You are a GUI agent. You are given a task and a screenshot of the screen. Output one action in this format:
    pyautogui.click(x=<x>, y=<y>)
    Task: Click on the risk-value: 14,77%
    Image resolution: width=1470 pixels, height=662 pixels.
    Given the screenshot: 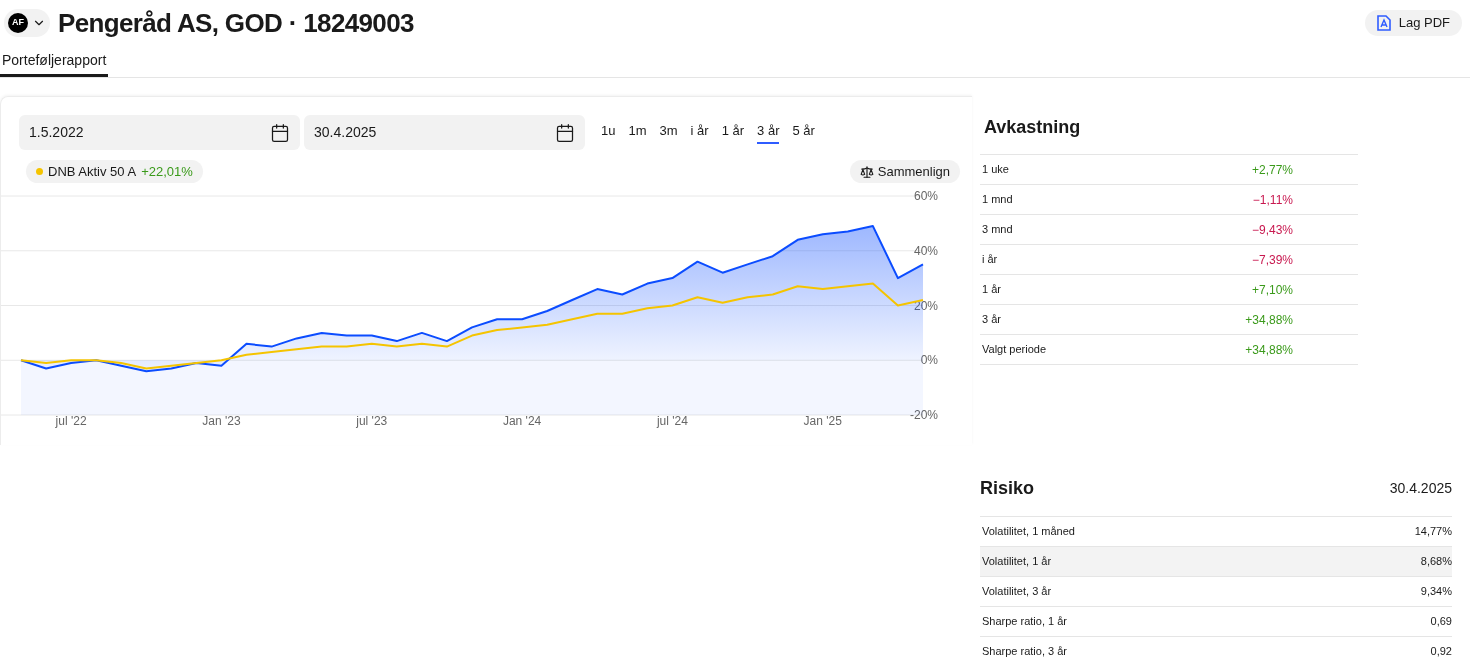 What is the action you would take?
    pyautogui.click(x=1433, y=532)
    